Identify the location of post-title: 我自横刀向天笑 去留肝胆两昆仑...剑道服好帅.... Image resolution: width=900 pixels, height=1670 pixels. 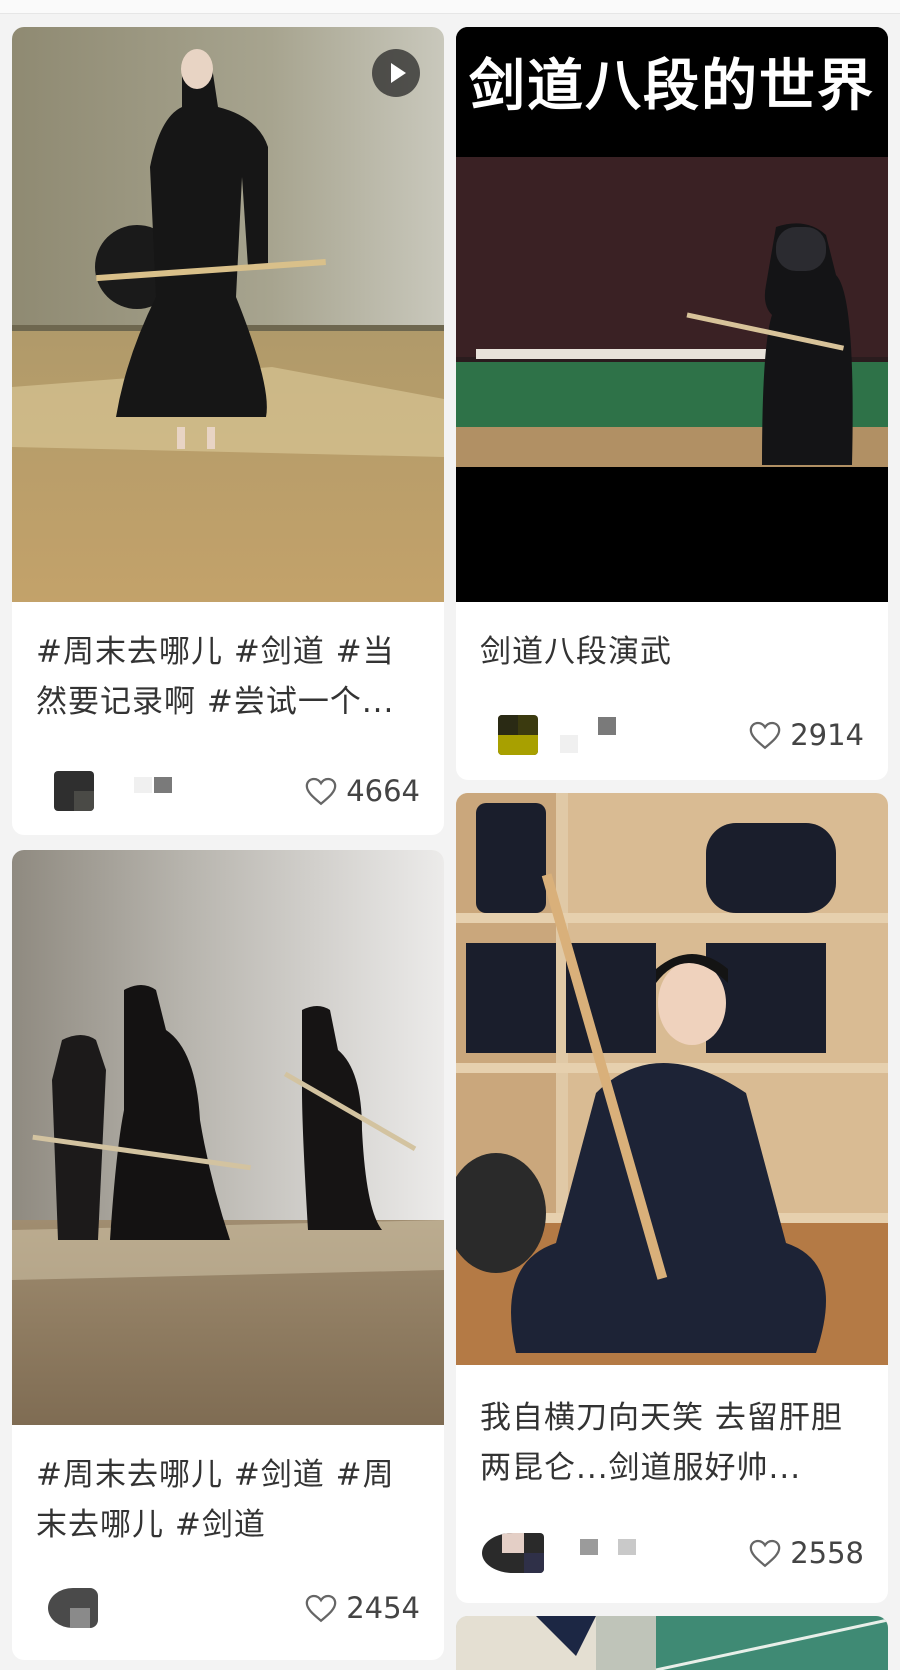
(672, 1443).